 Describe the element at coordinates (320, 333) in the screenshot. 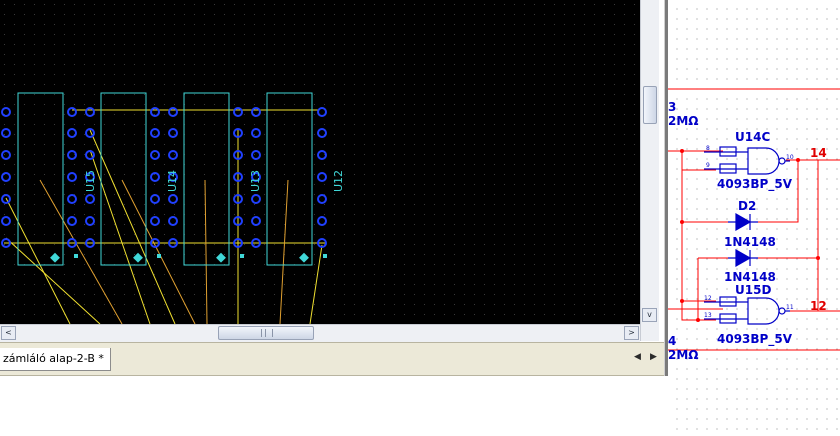

I see `horizontal-scrollbar: < >` at that location.